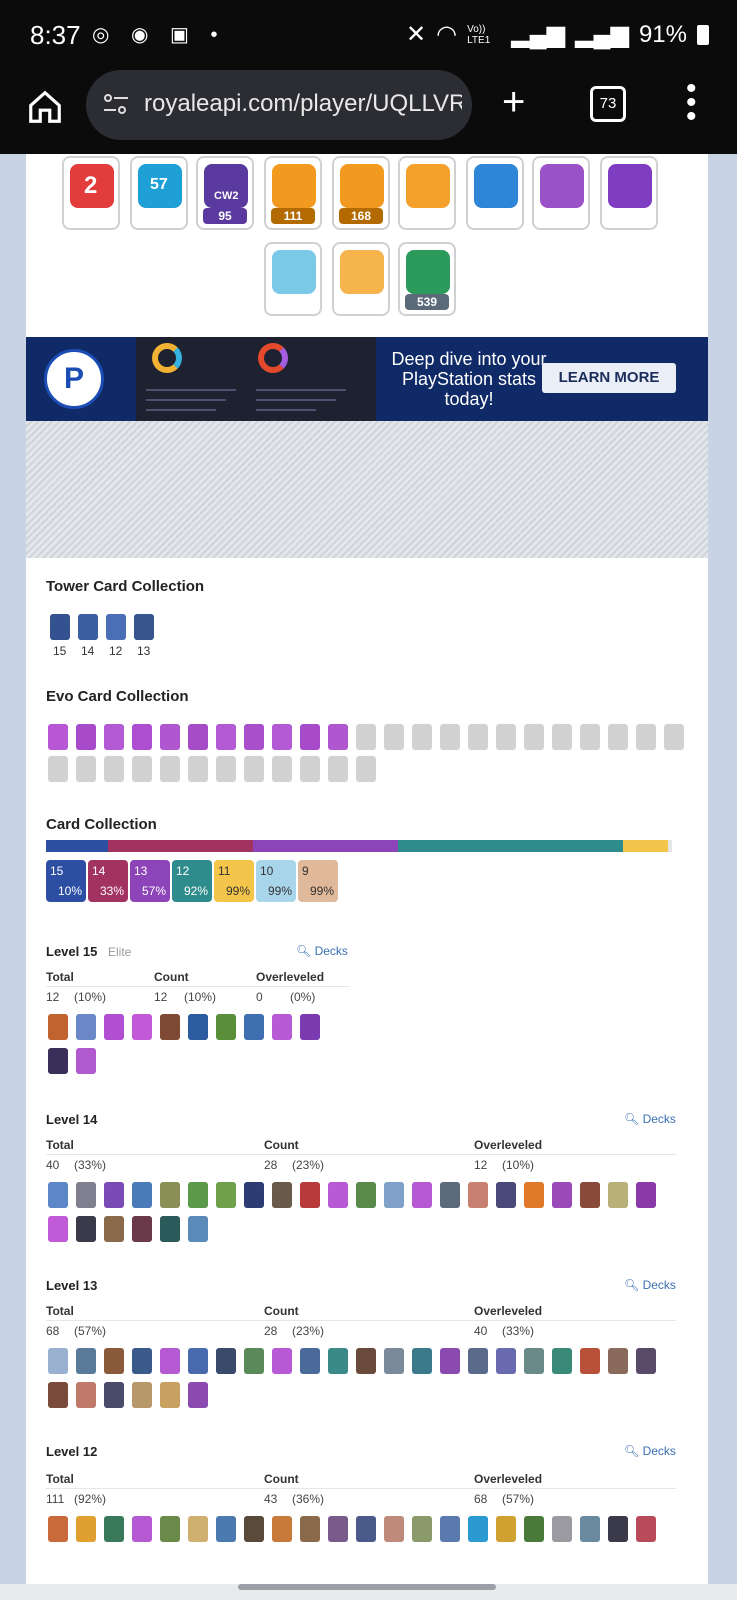  Describe the element at coordinates (276, 881) in the screenshot. I see `level-pill: 10 99%` at that location.